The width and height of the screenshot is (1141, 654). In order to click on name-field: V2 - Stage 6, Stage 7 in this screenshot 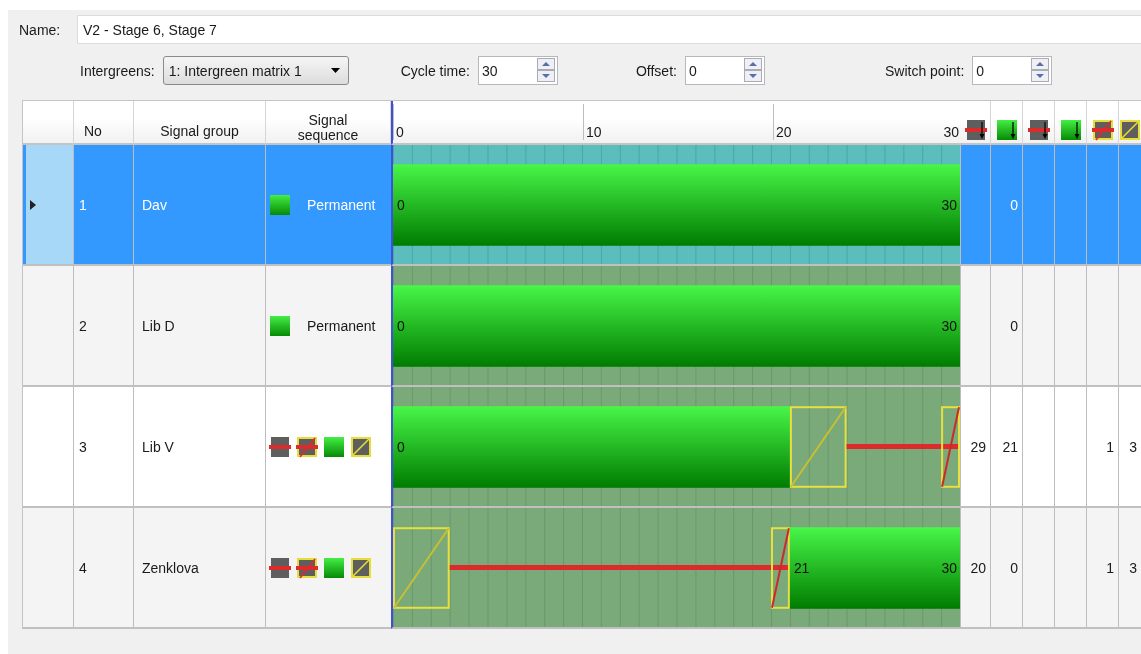, I will do `click(609, 29)`.